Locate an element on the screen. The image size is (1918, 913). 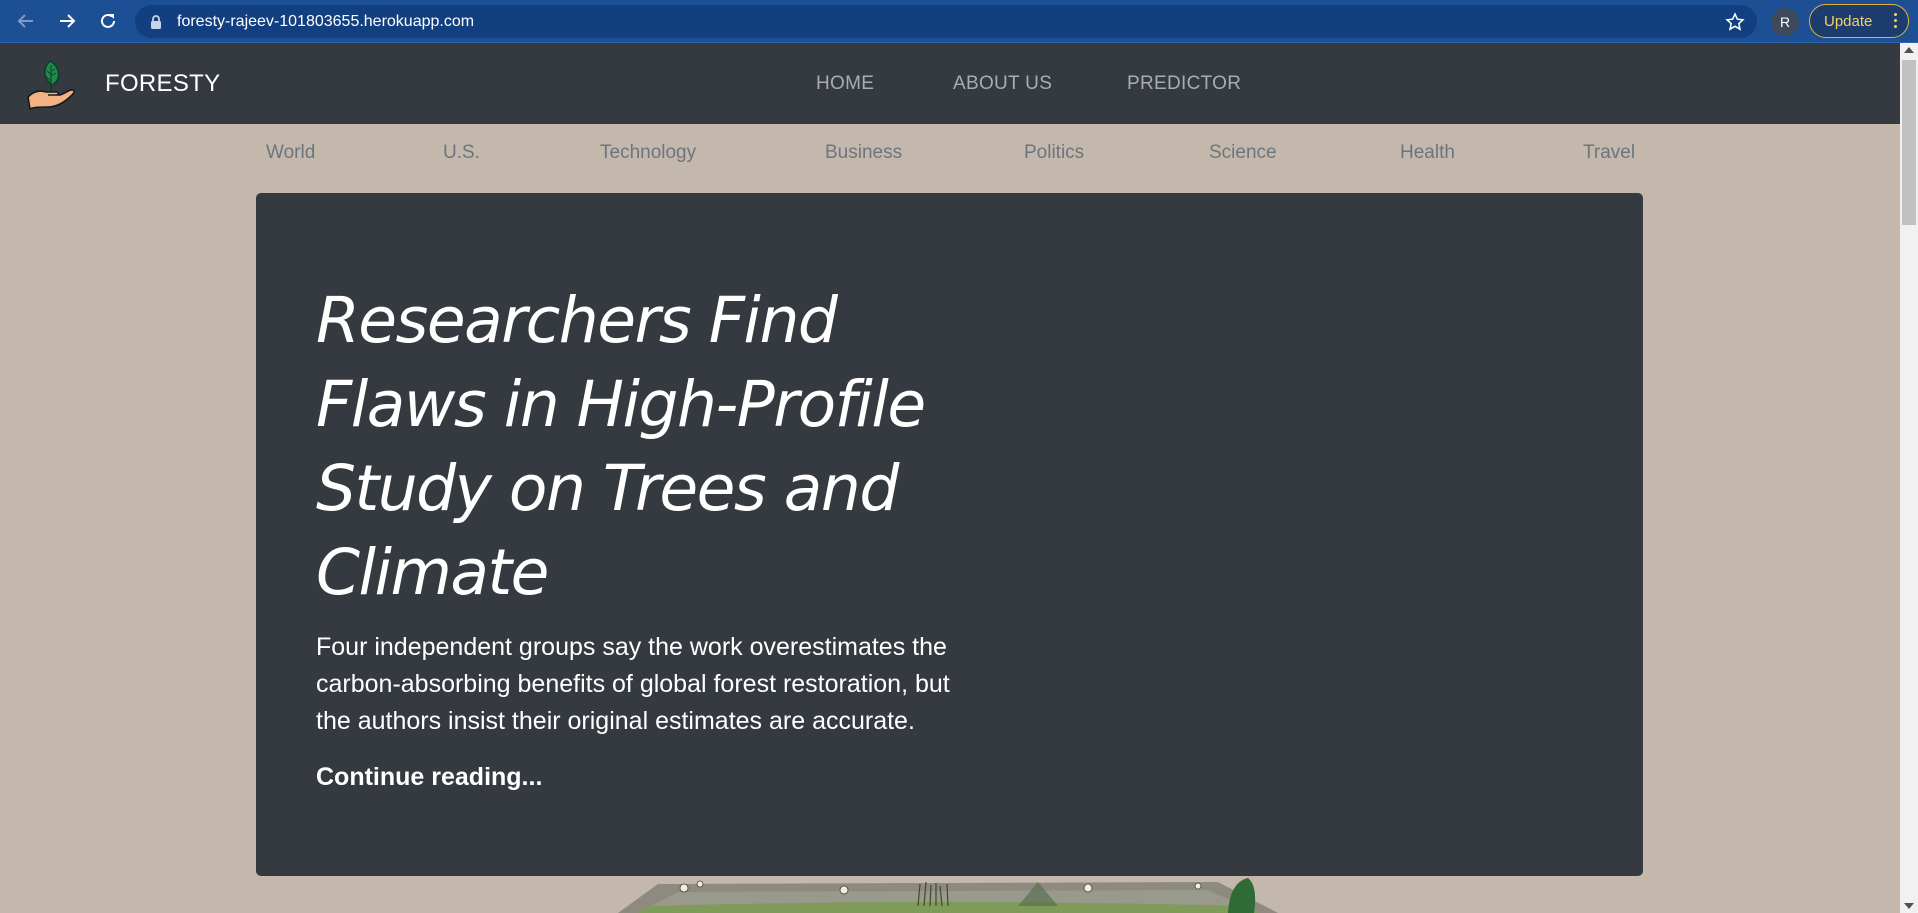
star-icon is located at coordinates (1735, 22).